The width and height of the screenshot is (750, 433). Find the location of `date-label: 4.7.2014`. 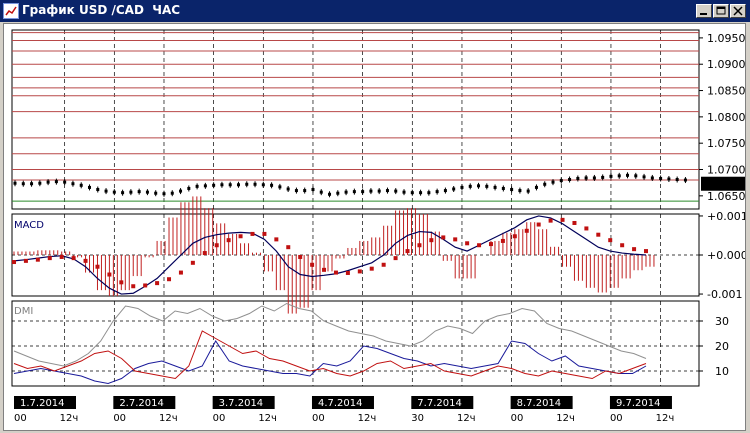

date-label: 4.7.2014 is located at coordinates (340, 403).